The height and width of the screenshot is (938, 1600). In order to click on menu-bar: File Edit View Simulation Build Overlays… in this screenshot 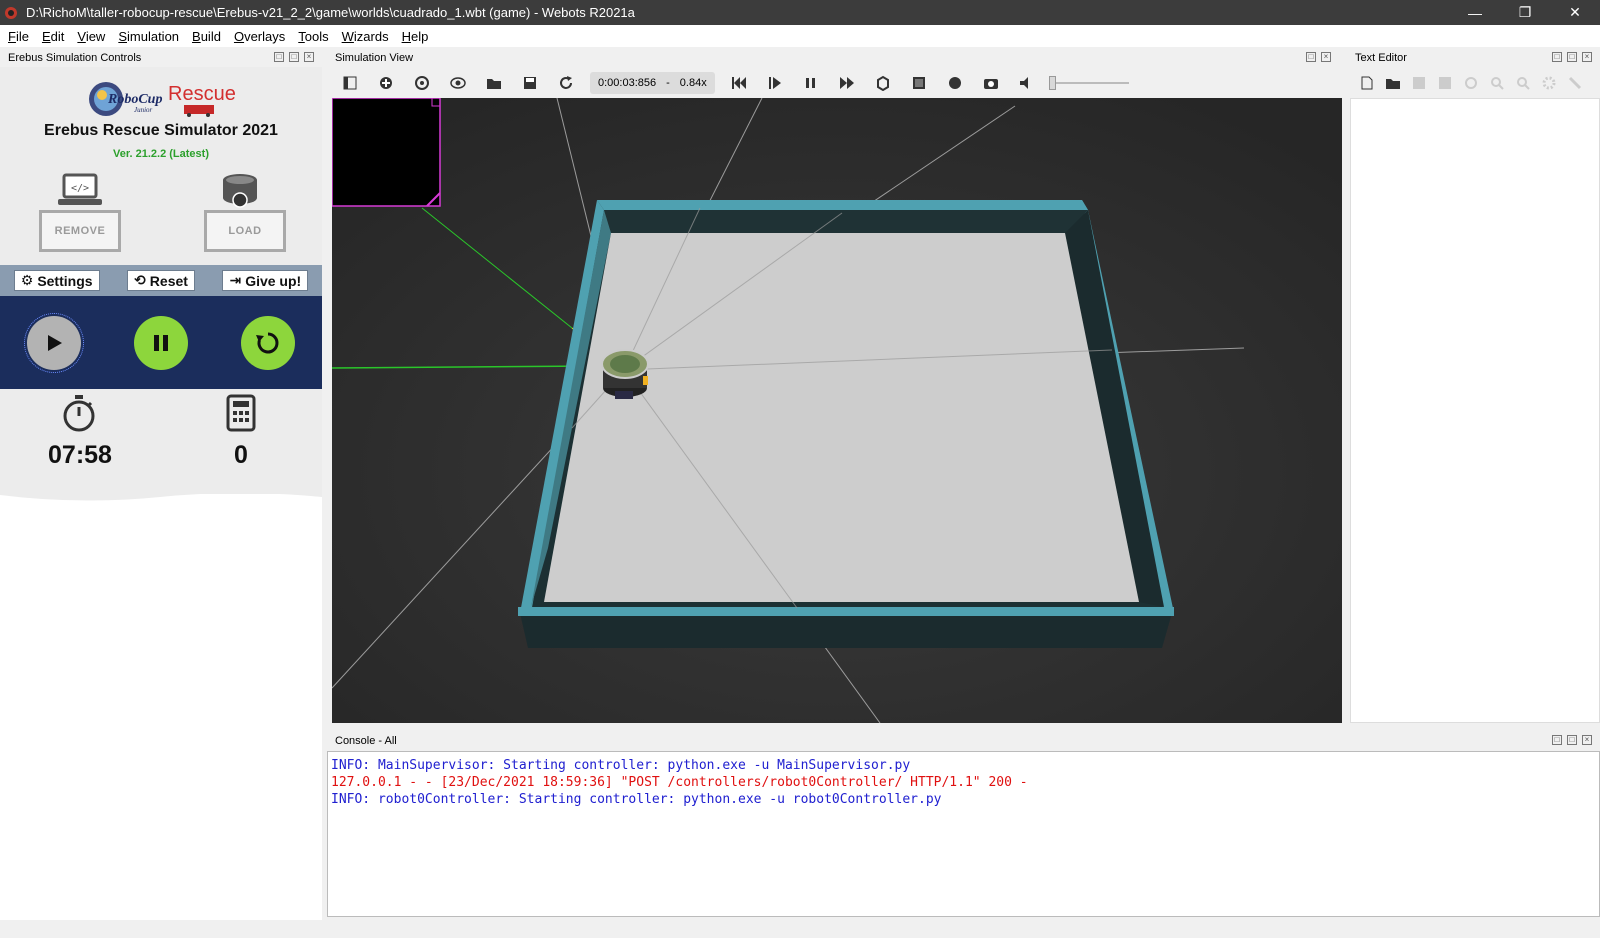, I will do `click(800, 36)`.